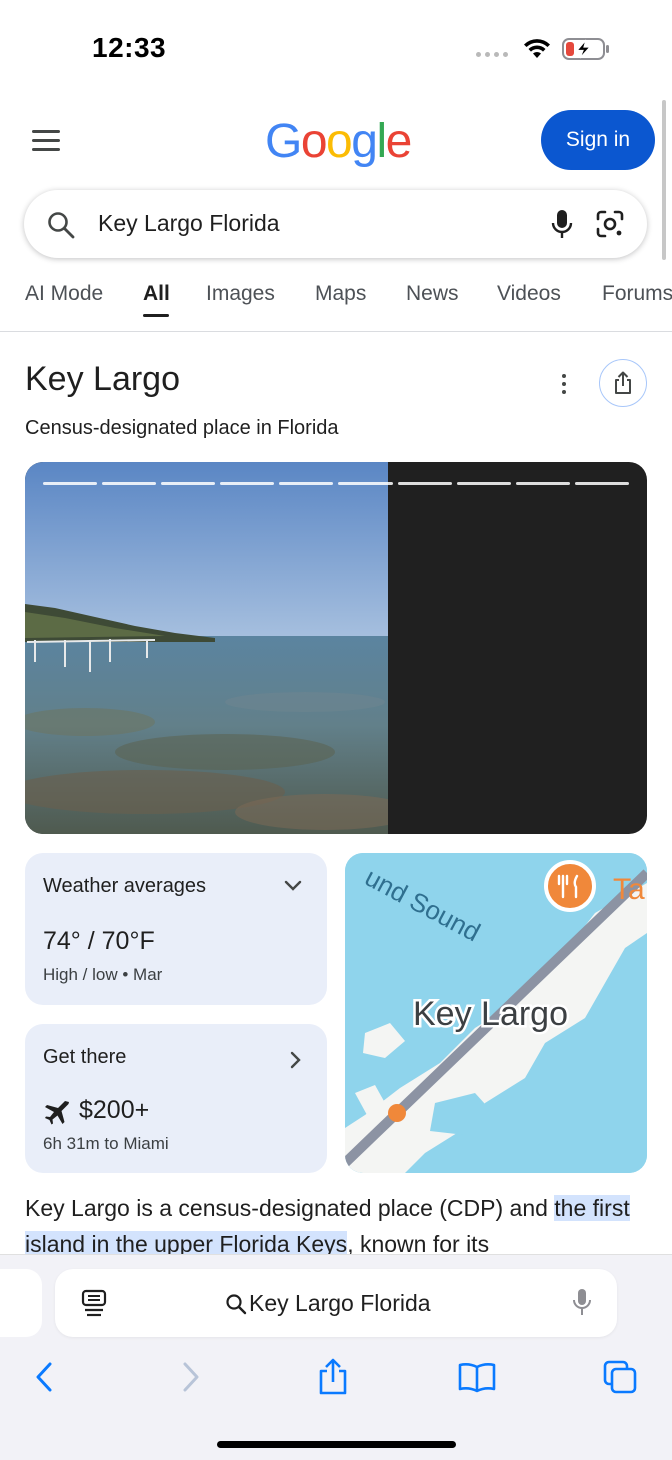  I want to click on tab-videos: Videos, so click(529, 294).